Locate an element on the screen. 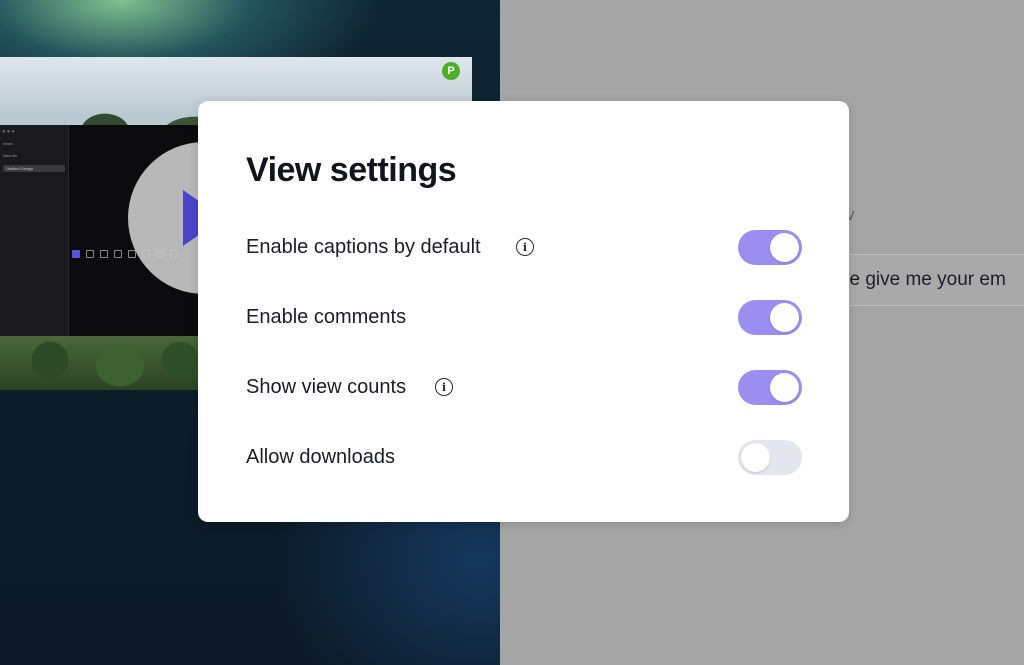 The image size is (1024, 665). setting-label: Enable comments is located at coordinates (326, 317).